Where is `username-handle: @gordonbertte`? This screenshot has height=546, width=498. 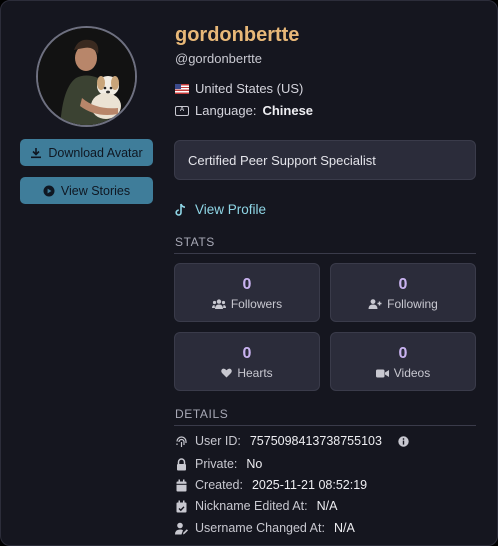 username-handle: @gordonbertte is located at coordinates (218, 58).